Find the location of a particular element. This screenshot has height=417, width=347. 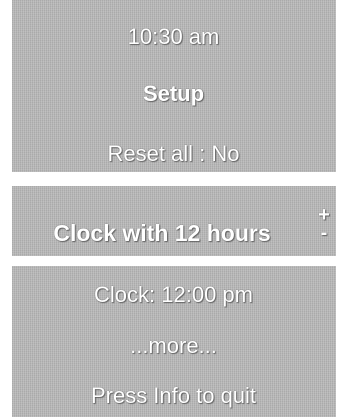

quit-hint: Press Info to quit is located at coordinates (173, 395).